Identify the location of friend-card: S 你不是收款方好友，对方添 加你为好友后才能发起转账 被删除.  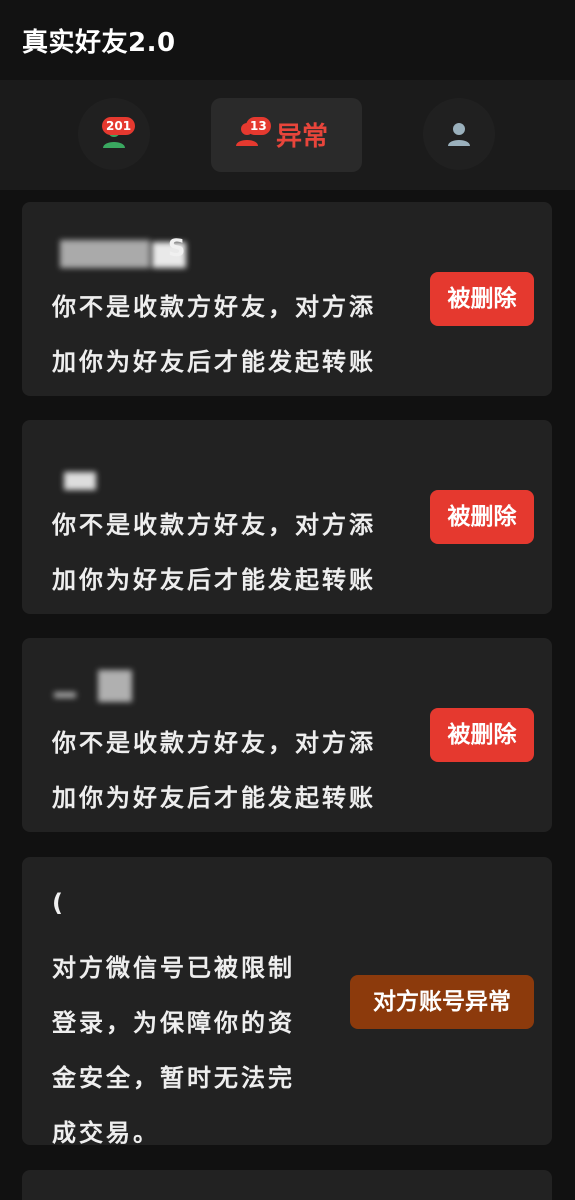
(287, 299).